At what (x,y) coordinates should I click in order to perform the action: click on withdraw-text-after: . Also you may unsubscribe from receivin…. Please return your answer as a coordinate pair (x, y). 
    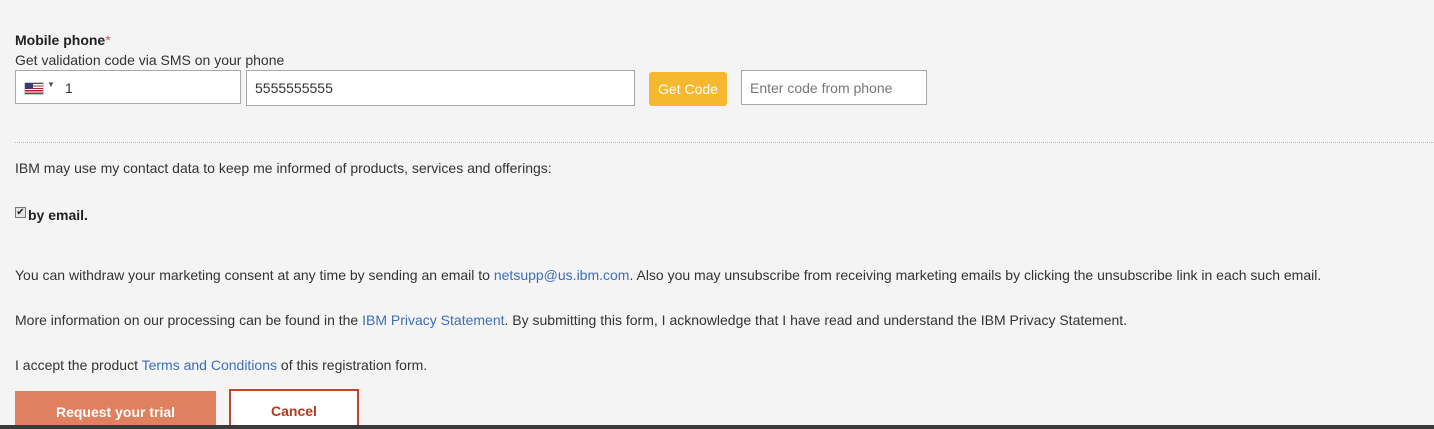
    Looking at the image, I should click on (975, 275).